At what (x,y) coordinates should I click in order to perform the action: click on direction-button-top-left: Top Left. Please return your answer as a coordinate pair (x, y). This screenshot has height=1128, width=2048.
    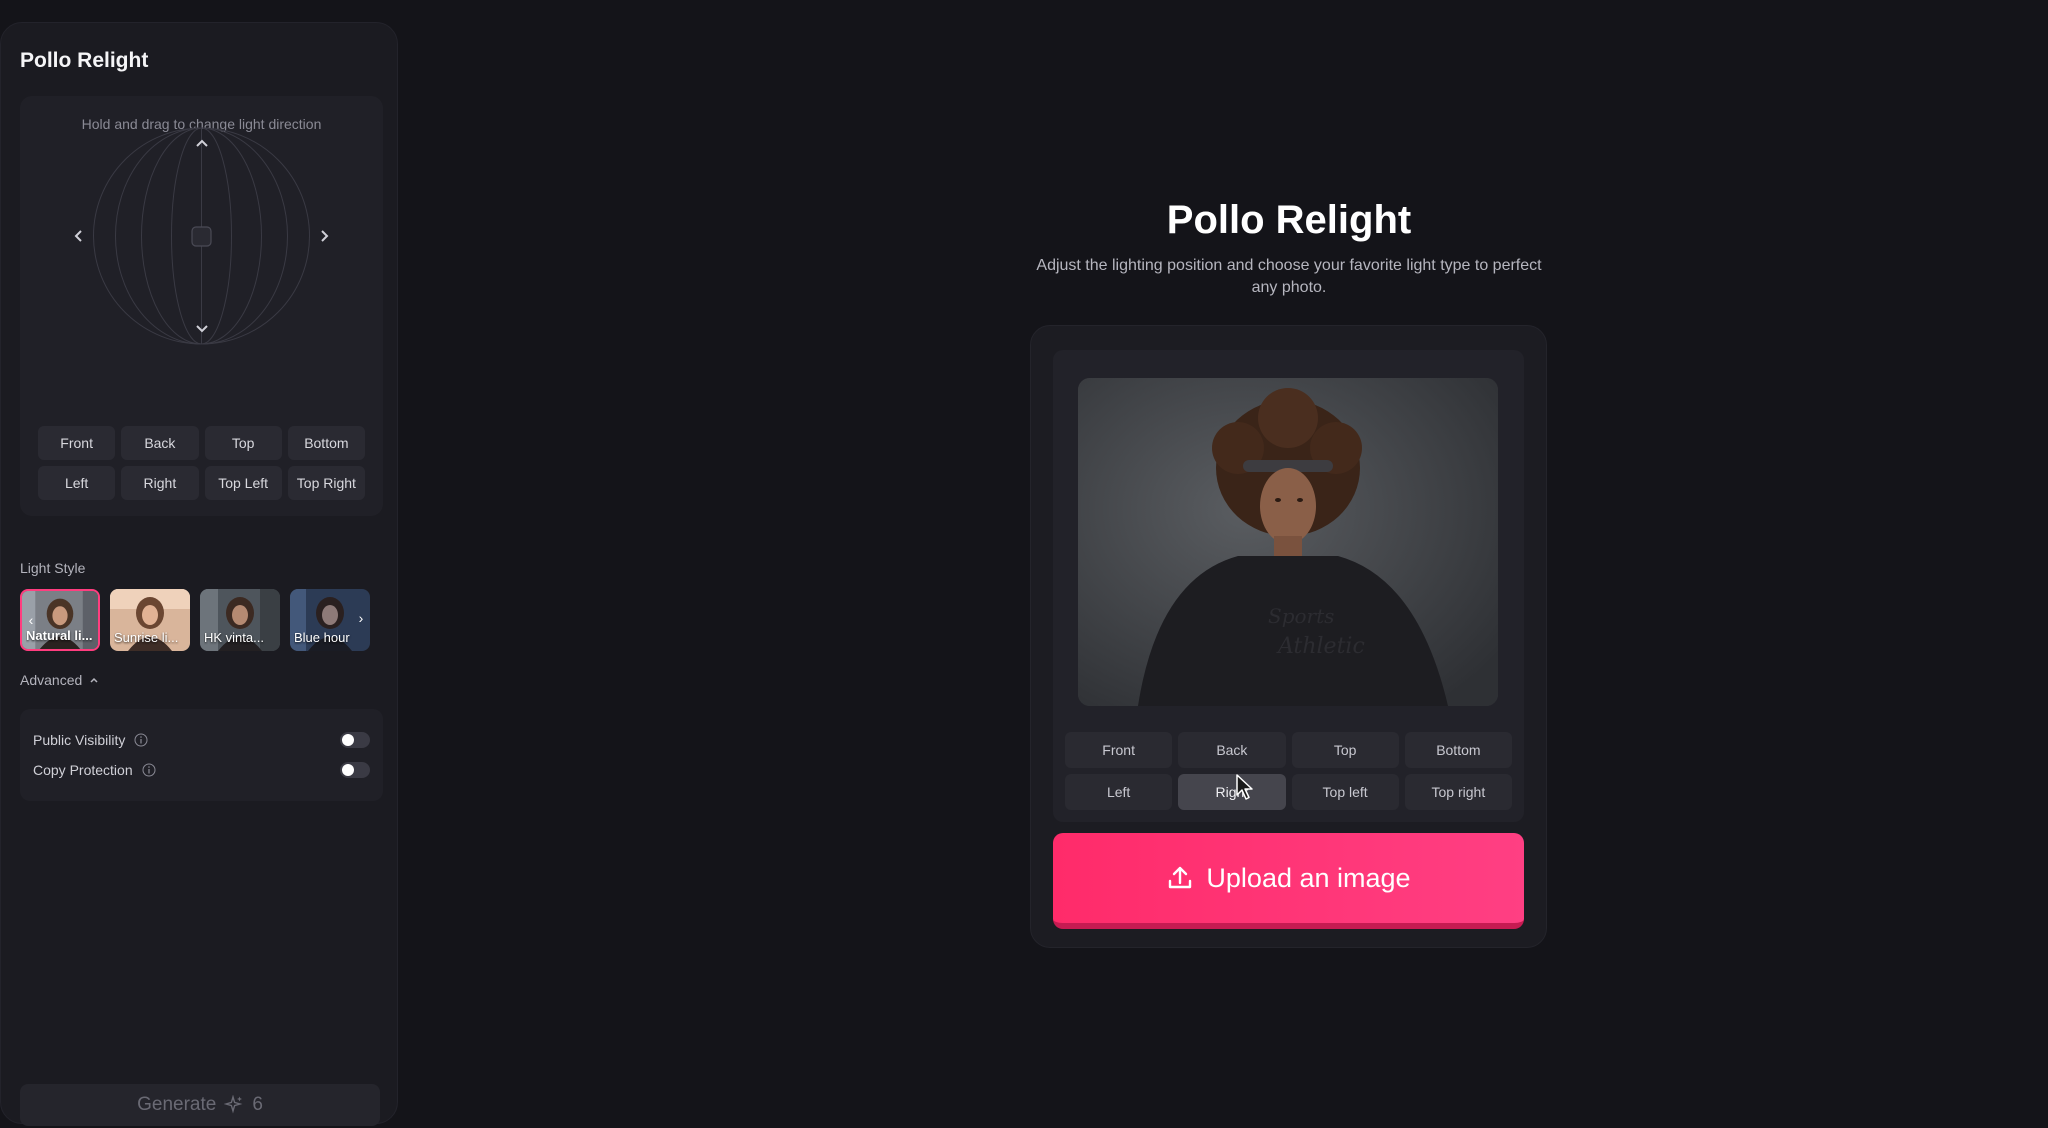
    Looking at the image, I should click on (243, 483).